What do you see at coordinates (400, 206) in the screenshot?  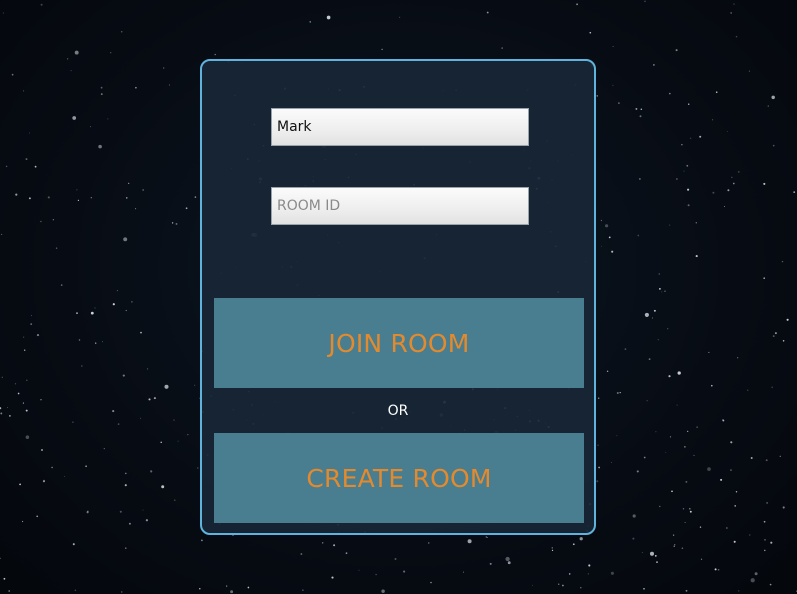 I see `room-id-input` at bounding box center [400, 206].